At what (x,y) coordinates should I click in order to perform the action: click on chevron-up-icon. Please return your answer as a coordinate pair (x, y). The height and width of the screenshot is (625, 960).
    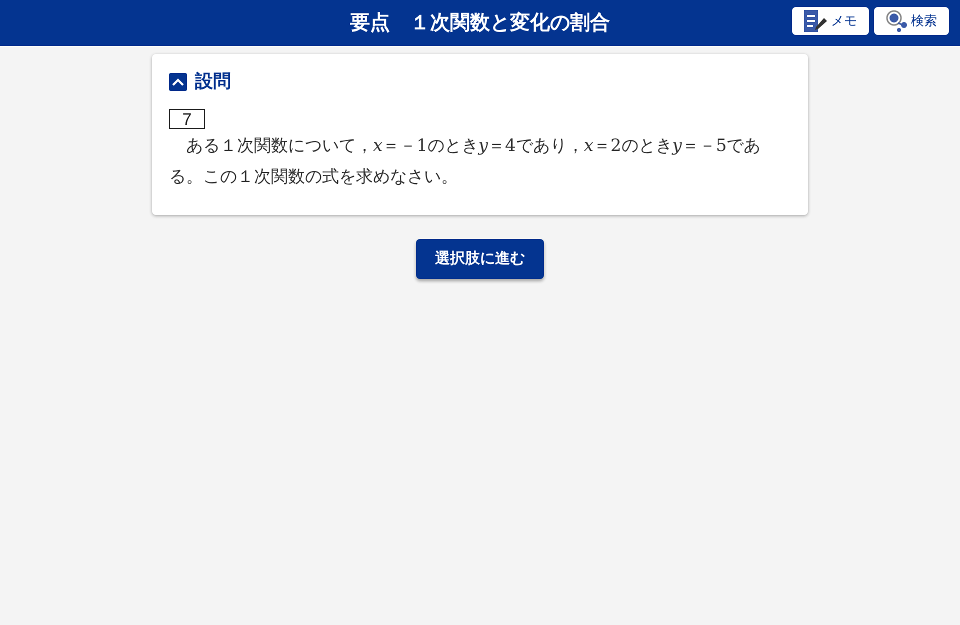
    Looking at the image, I should click on (178, 82).